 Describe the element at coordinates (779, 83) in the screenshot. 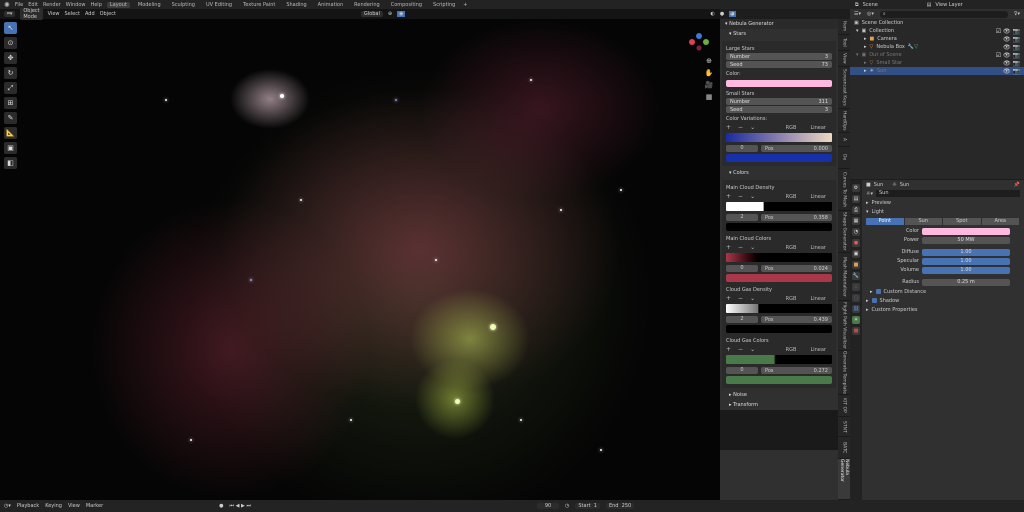

I see `star-color-swatch` at that location.